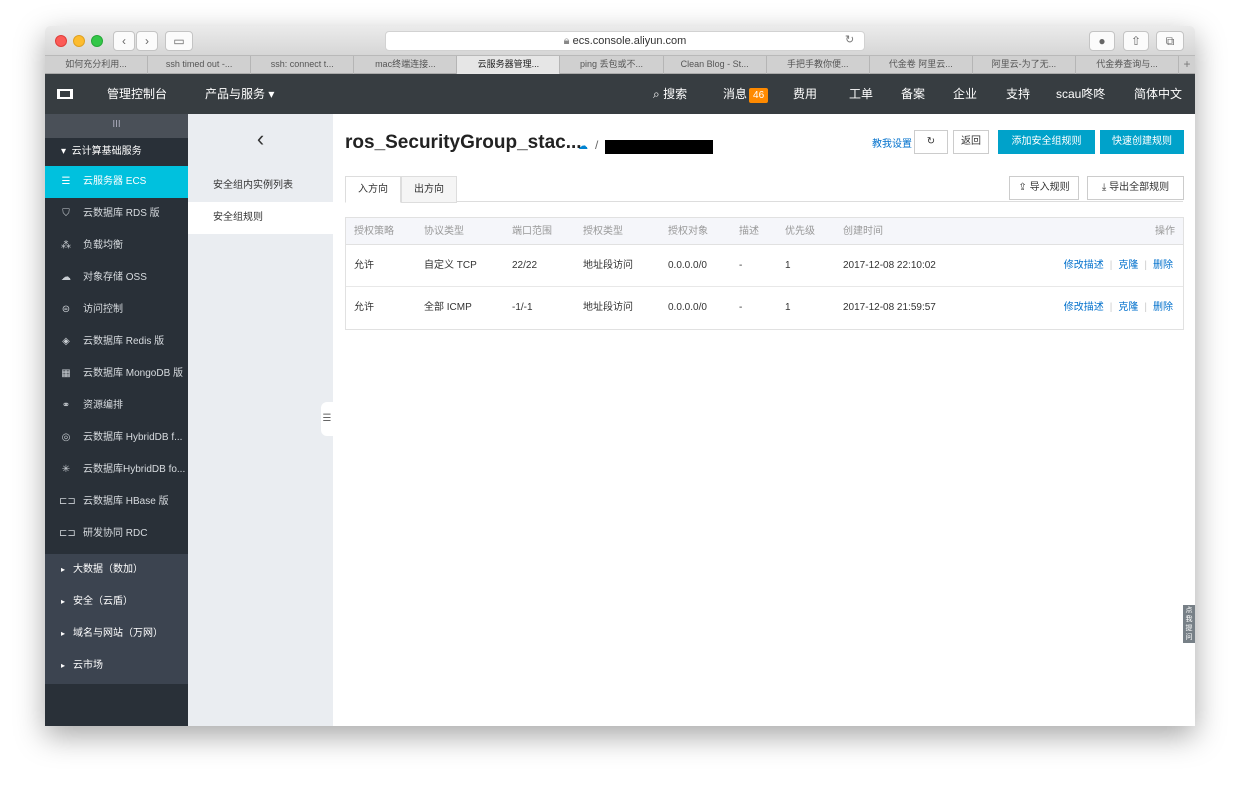 This screenshot has height=790, width=1240. Describe the element at coordinates (97, 41) in the screenshot. I see `zoom-window-icon` at that location.